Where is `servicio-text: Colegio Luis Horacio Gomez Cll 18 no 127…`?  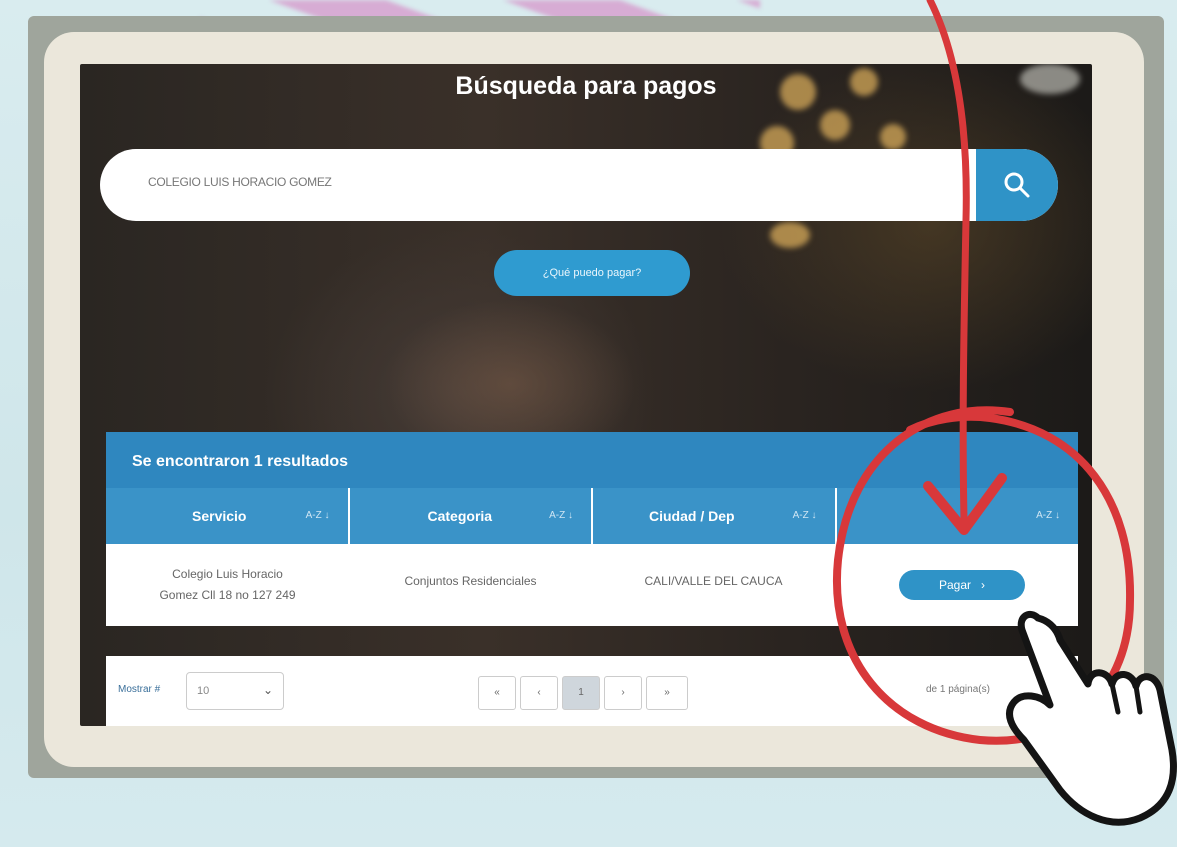
servicio-text: Colegio Luis Horacio Gomez Cll 18 no 127… is located at coordinates (227, 585).